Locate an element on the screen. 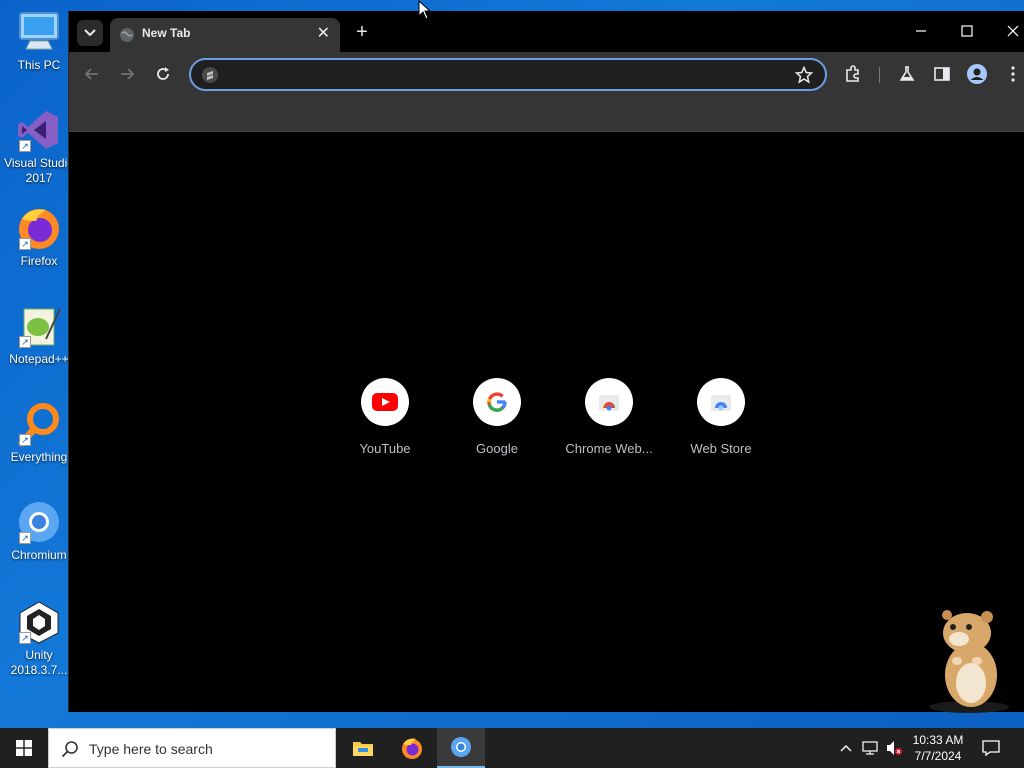  desktop-icon-label: Firefox is located at coordinates (39, 261).